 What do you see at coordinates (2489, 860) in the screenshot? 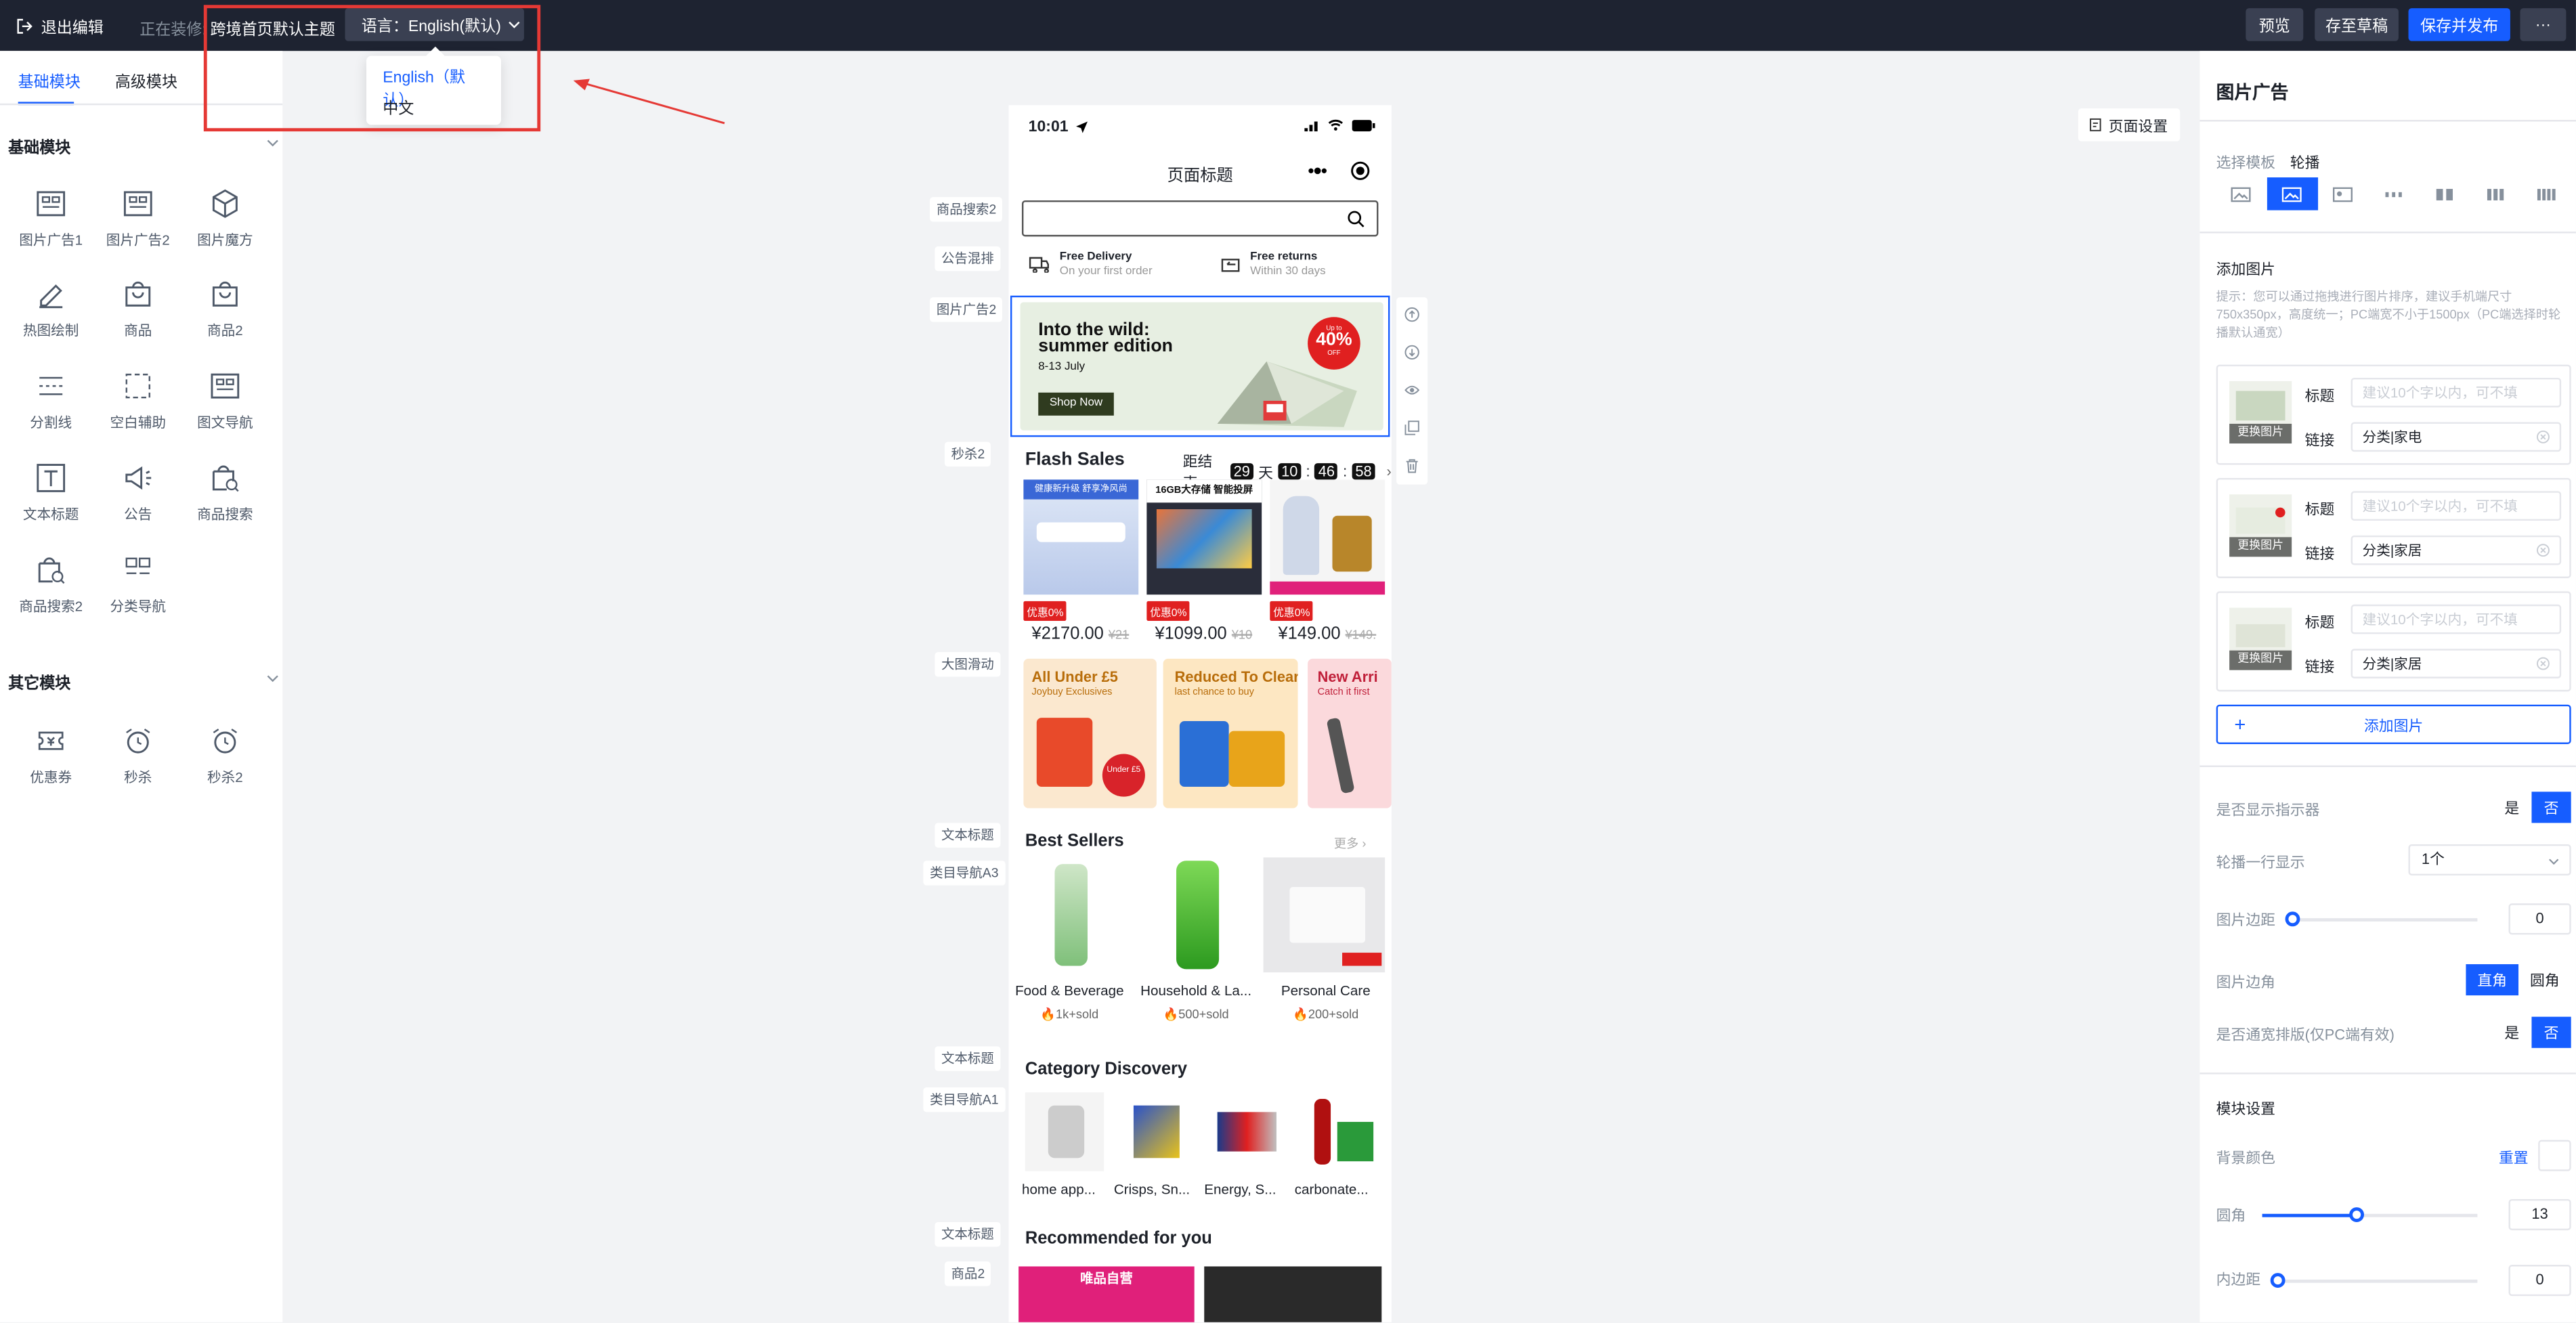
I see `per-row-select: 1个` at bounding box center [2489, 860].